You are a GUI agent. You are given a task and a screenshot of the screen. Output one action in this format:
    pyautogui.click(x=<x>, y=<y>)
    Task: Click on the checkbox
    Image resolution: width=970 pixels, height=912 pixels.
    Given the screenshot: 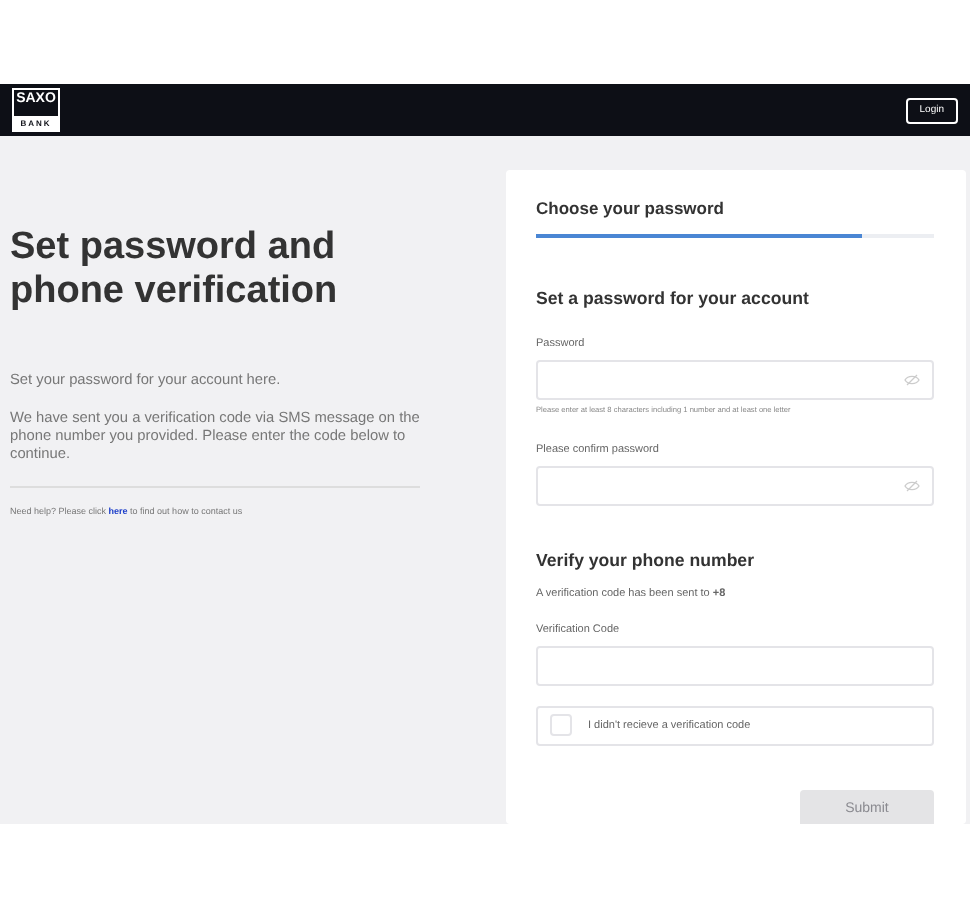 What is the action you would take?
    pyautogui.click(x=561, y=725)
    